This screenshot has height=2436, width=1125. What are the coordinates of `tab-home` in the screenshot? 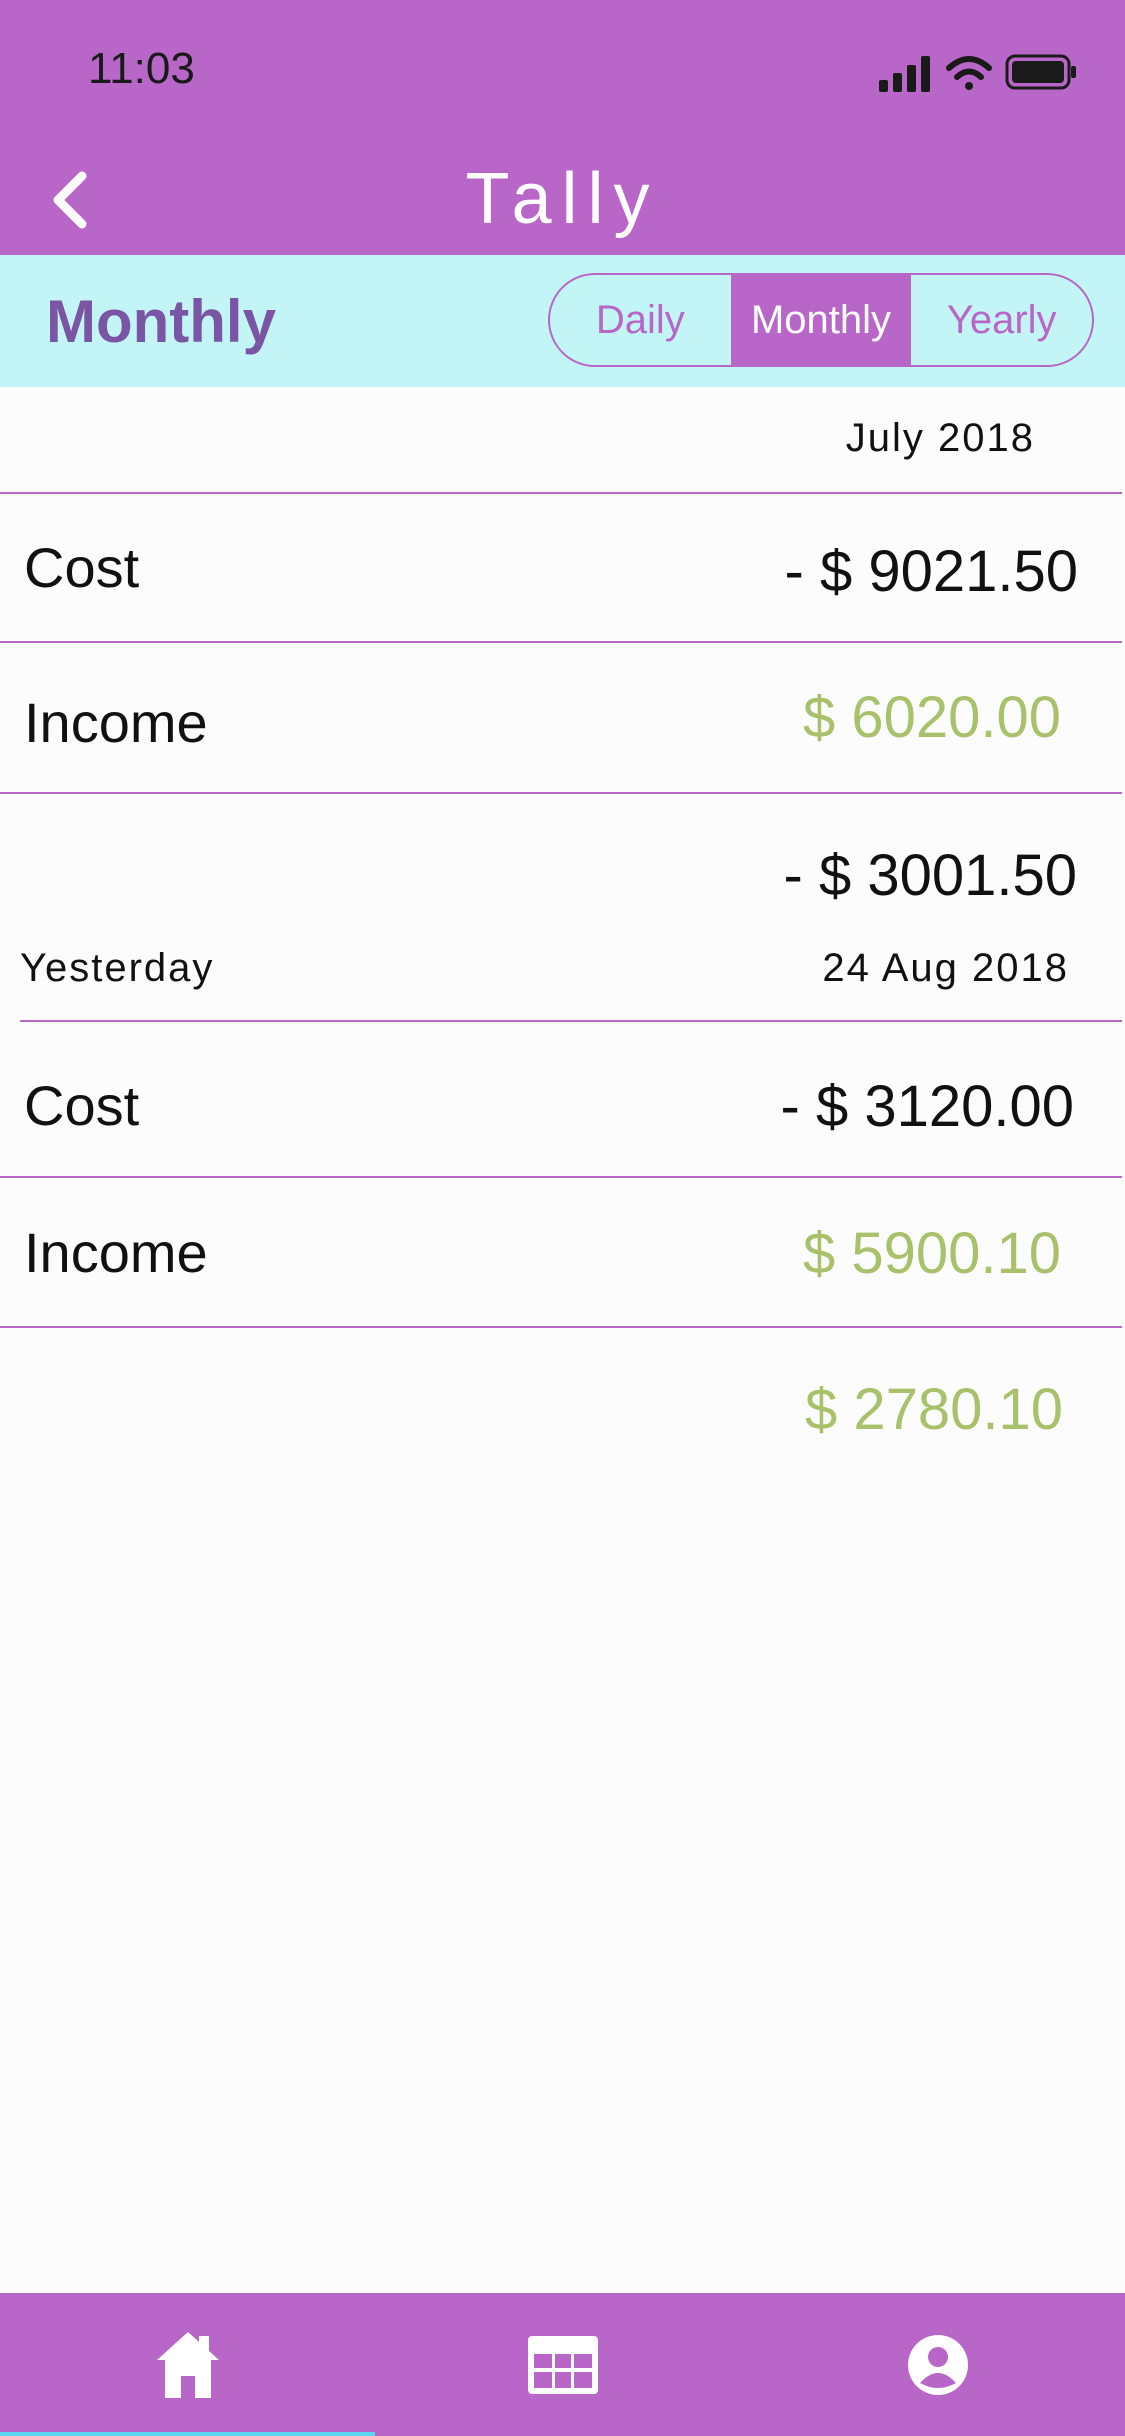 It's located at (187, 2364).